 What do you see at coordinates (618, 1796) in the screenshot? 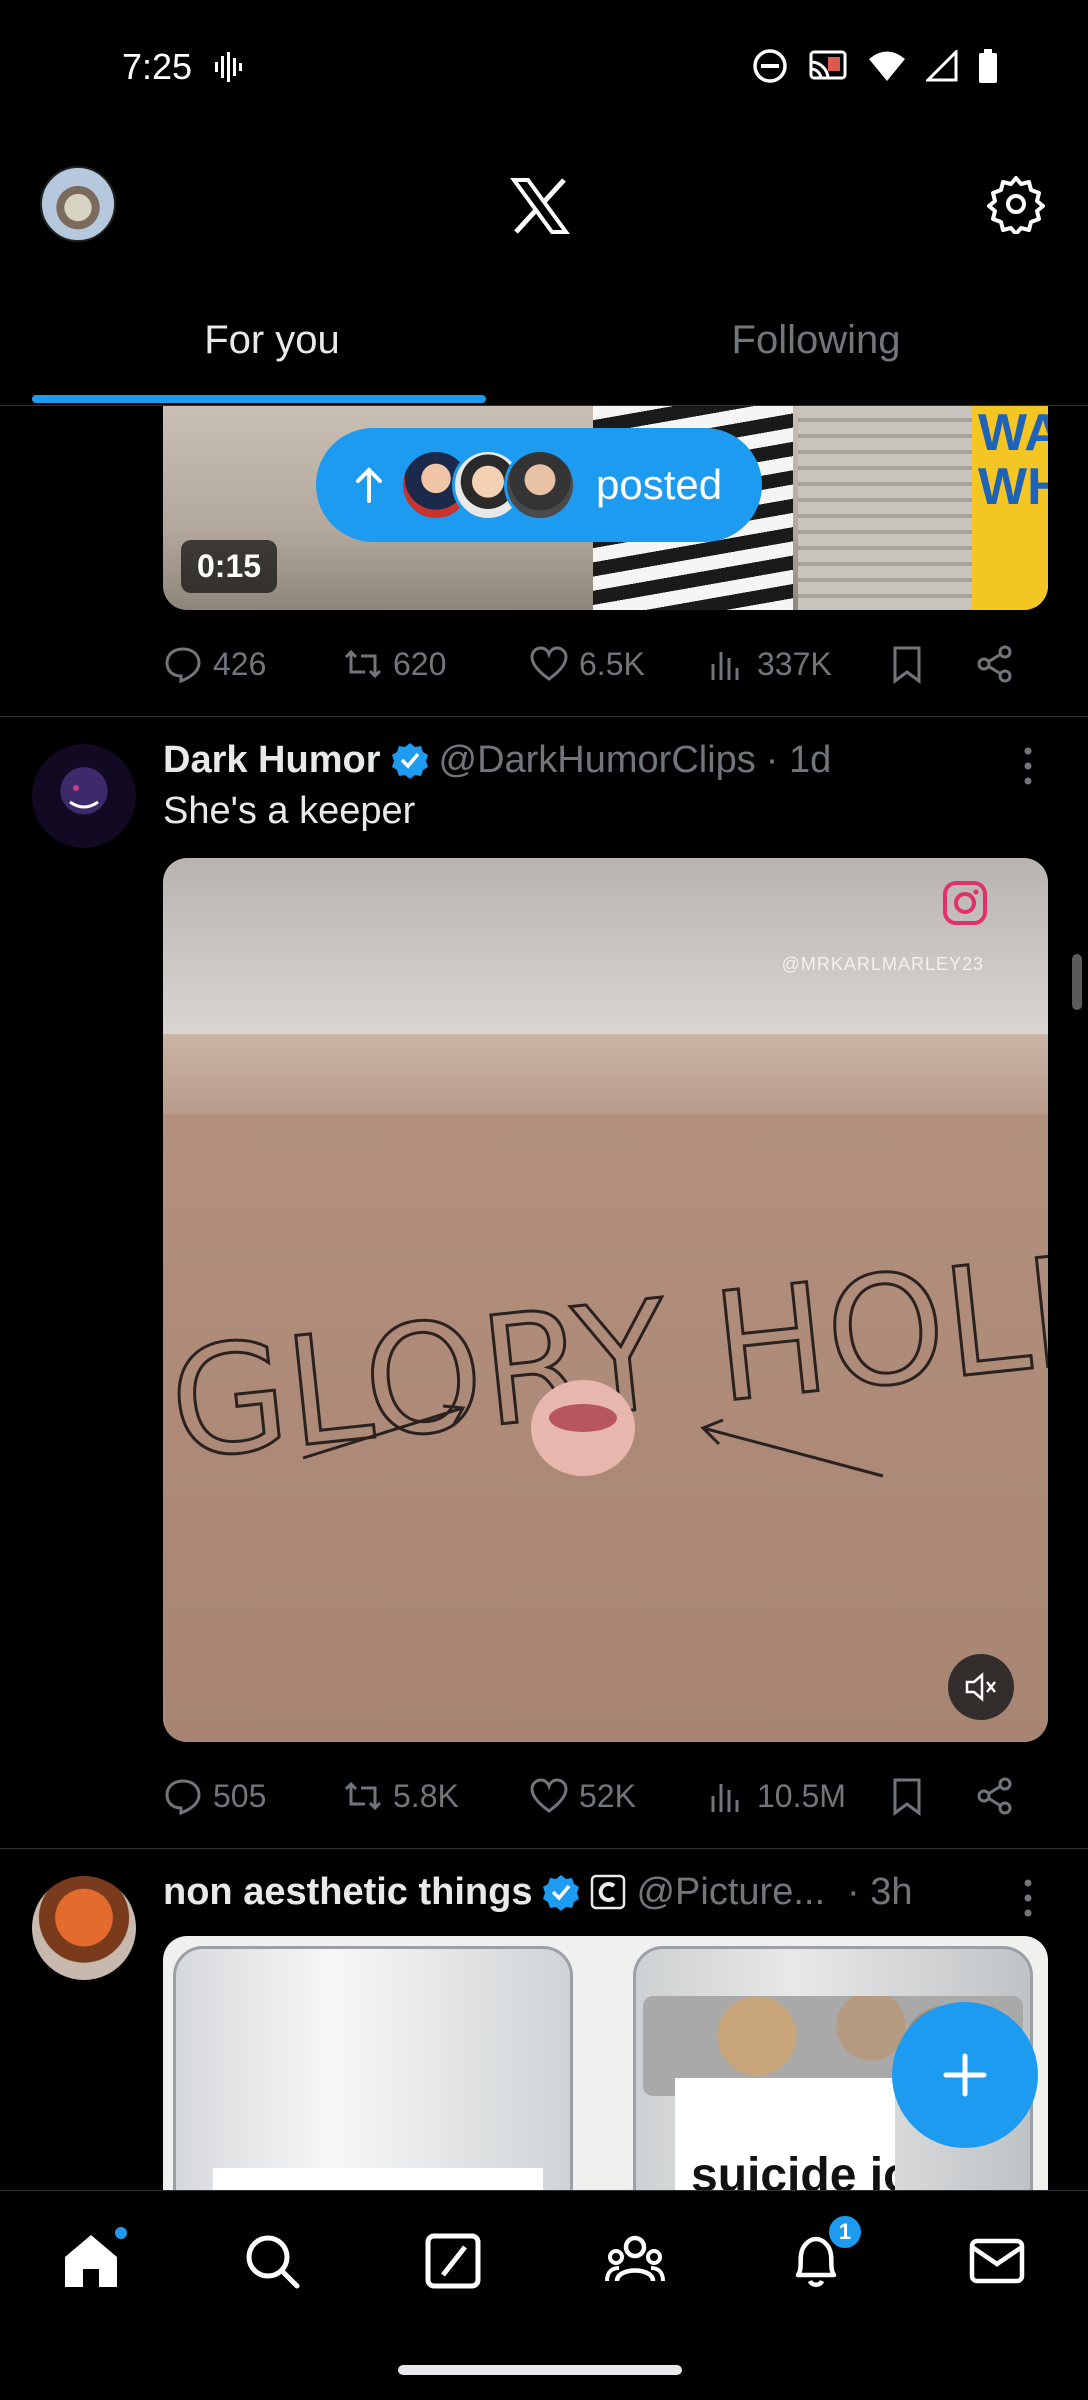
I see `like-button: 52K` at bounding box center [618, 1796].